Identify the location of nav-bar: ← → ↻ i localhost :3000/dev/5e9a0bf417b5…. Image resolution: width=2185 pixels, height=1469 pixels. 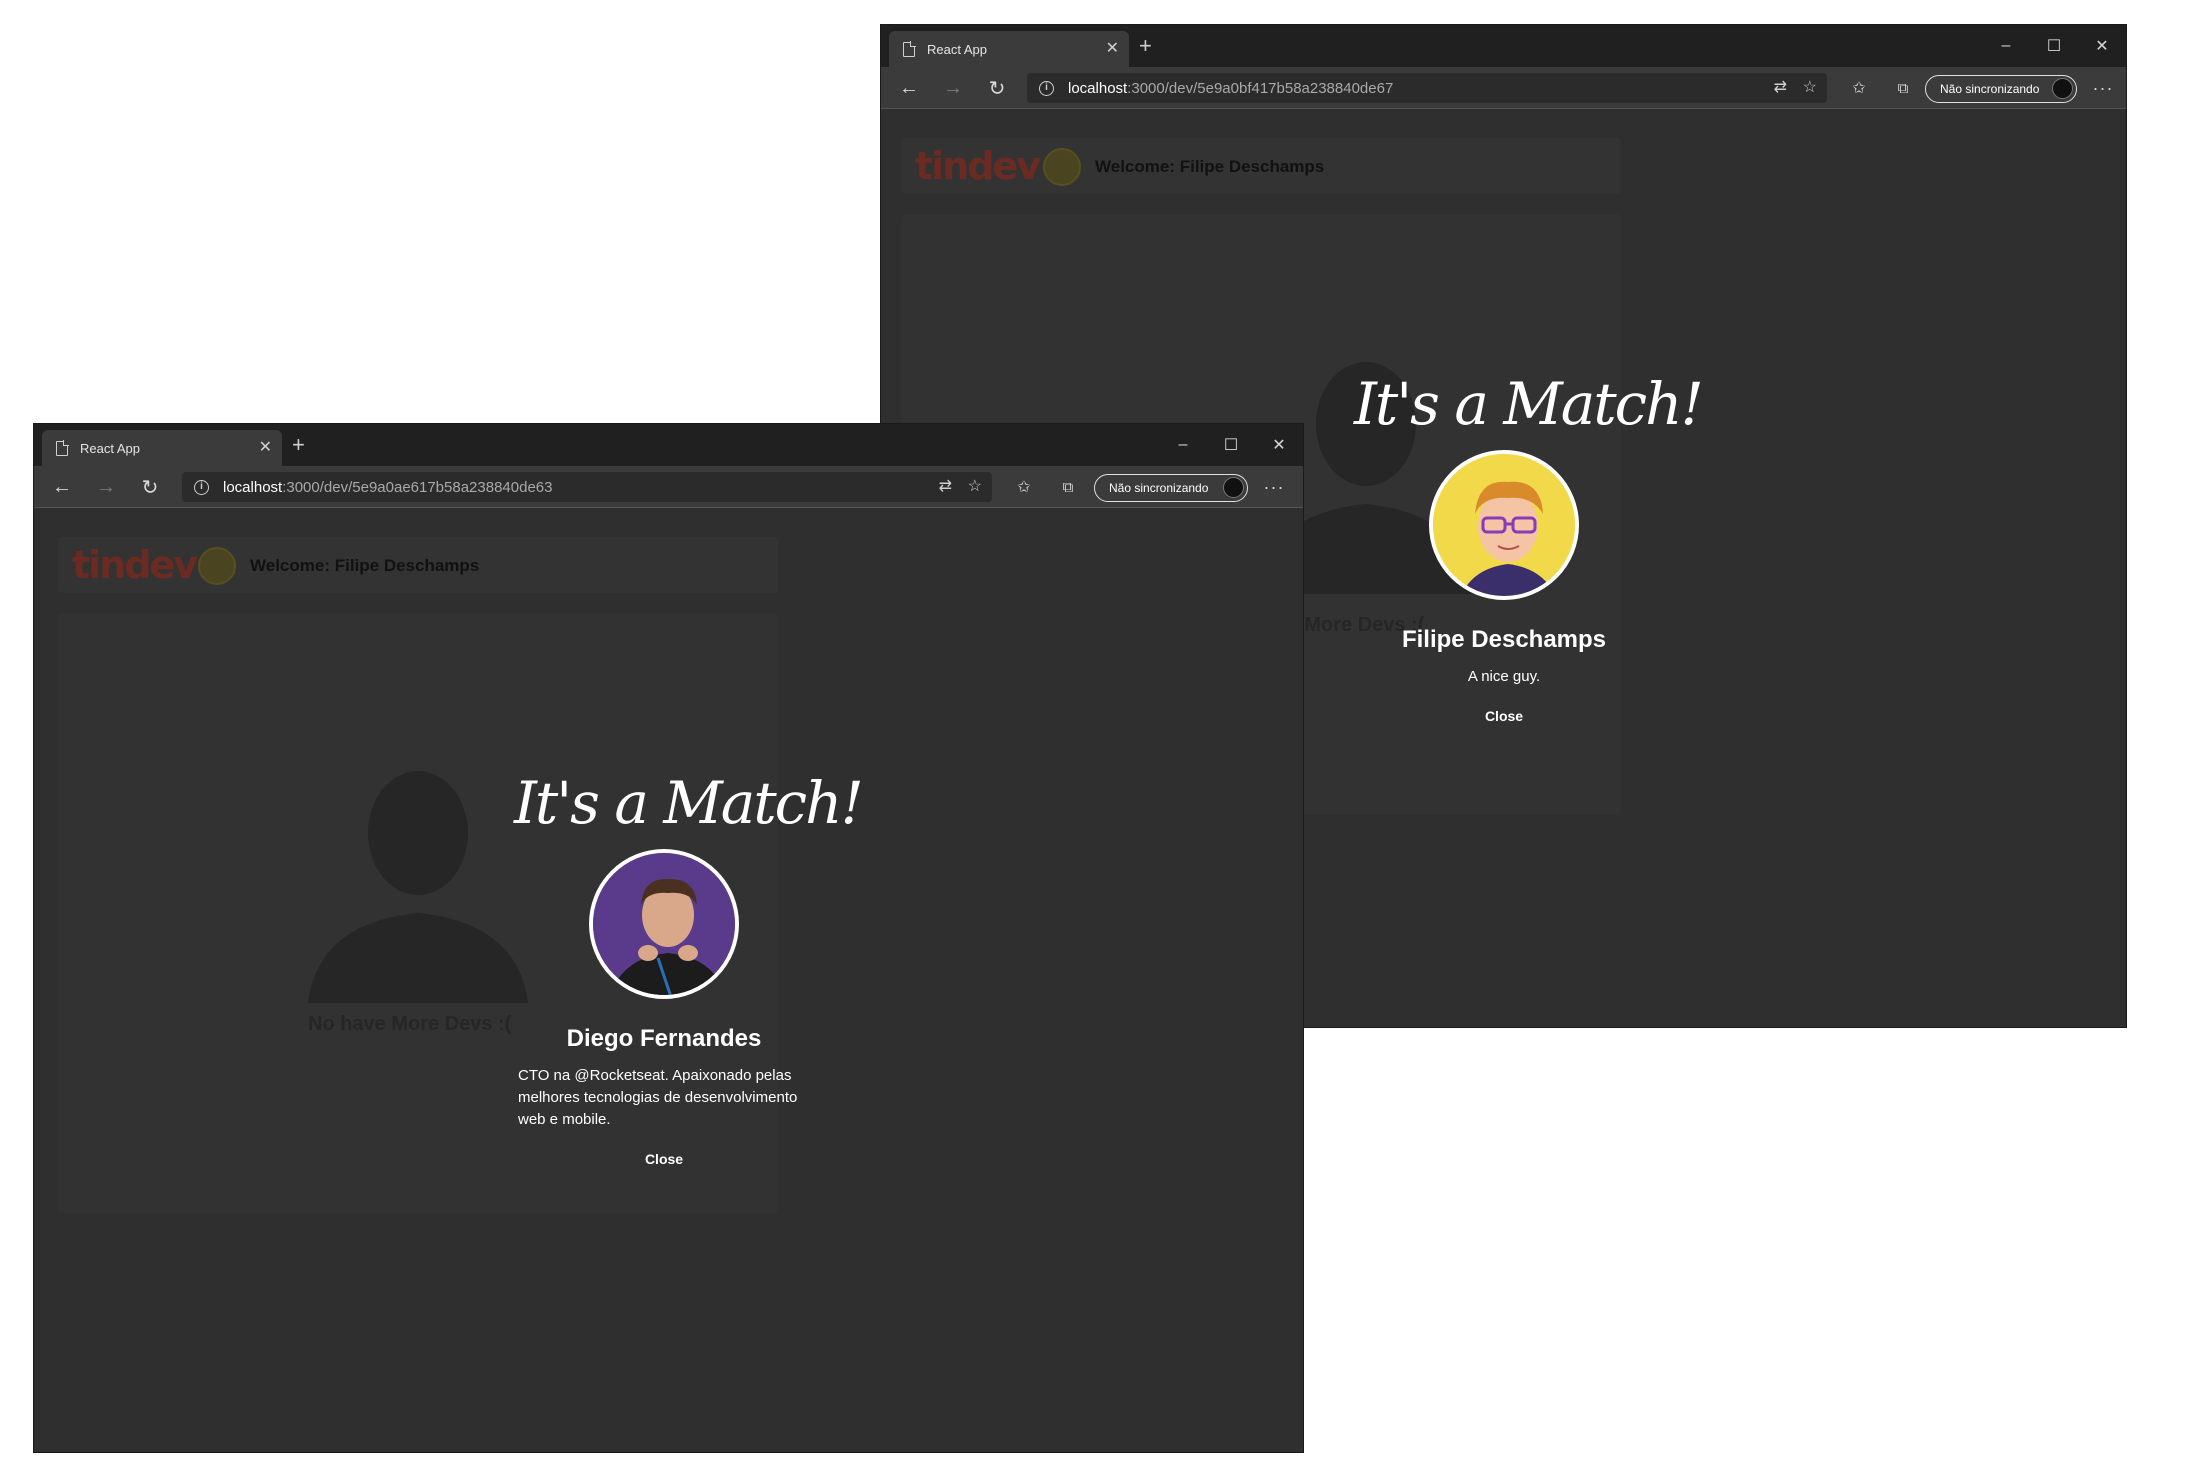
(1503, 88).